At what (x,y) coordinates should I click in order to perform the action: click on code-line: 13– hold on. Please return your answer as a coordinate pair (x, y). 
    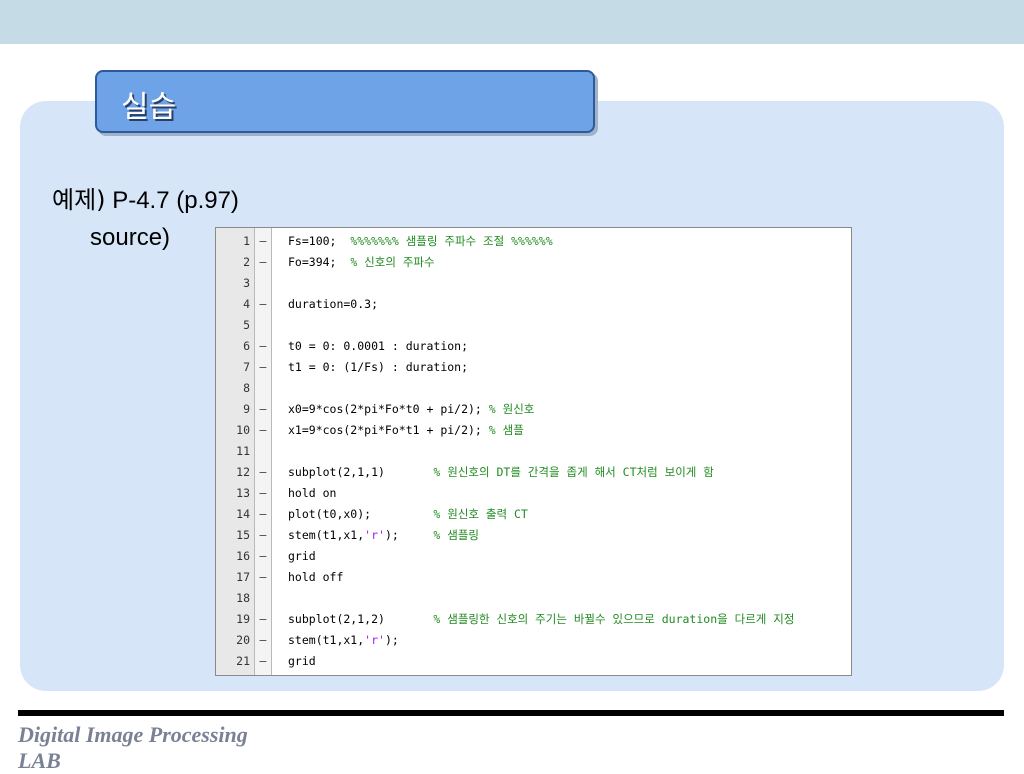
    Looking at the image, I should click on (533, 493).